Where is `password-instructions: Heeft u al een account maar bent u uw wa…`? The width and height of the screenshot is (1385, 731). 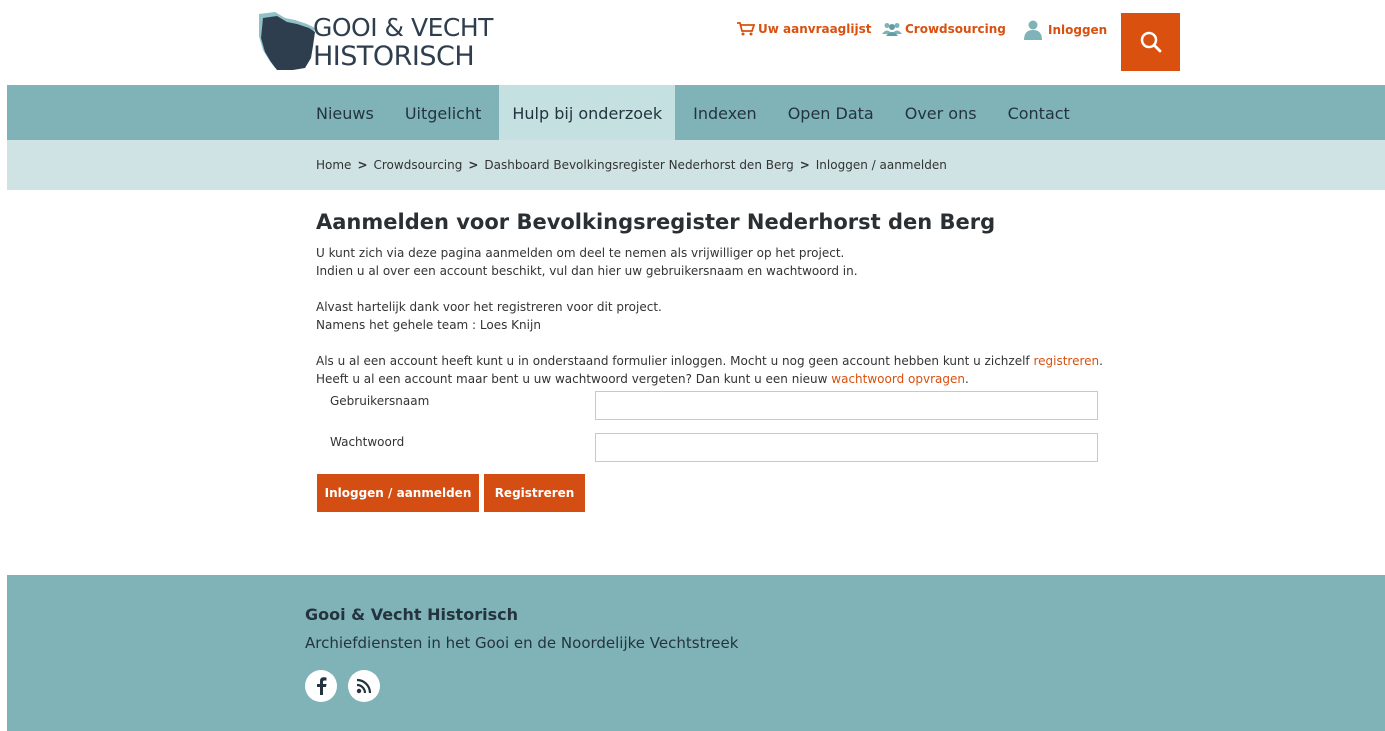 password-instructions: Heeft u al een account maar bent u uw wa… is located at coordinates (716, 379).